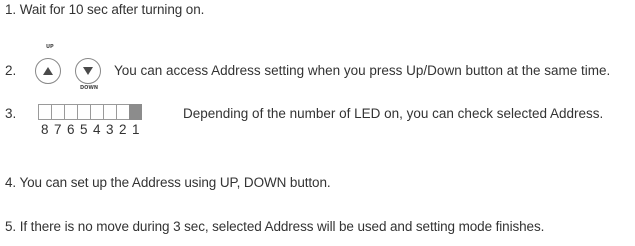 This screenshot has width=635, height=246. I want to click on triangle-down-icon, so click(88, 71).